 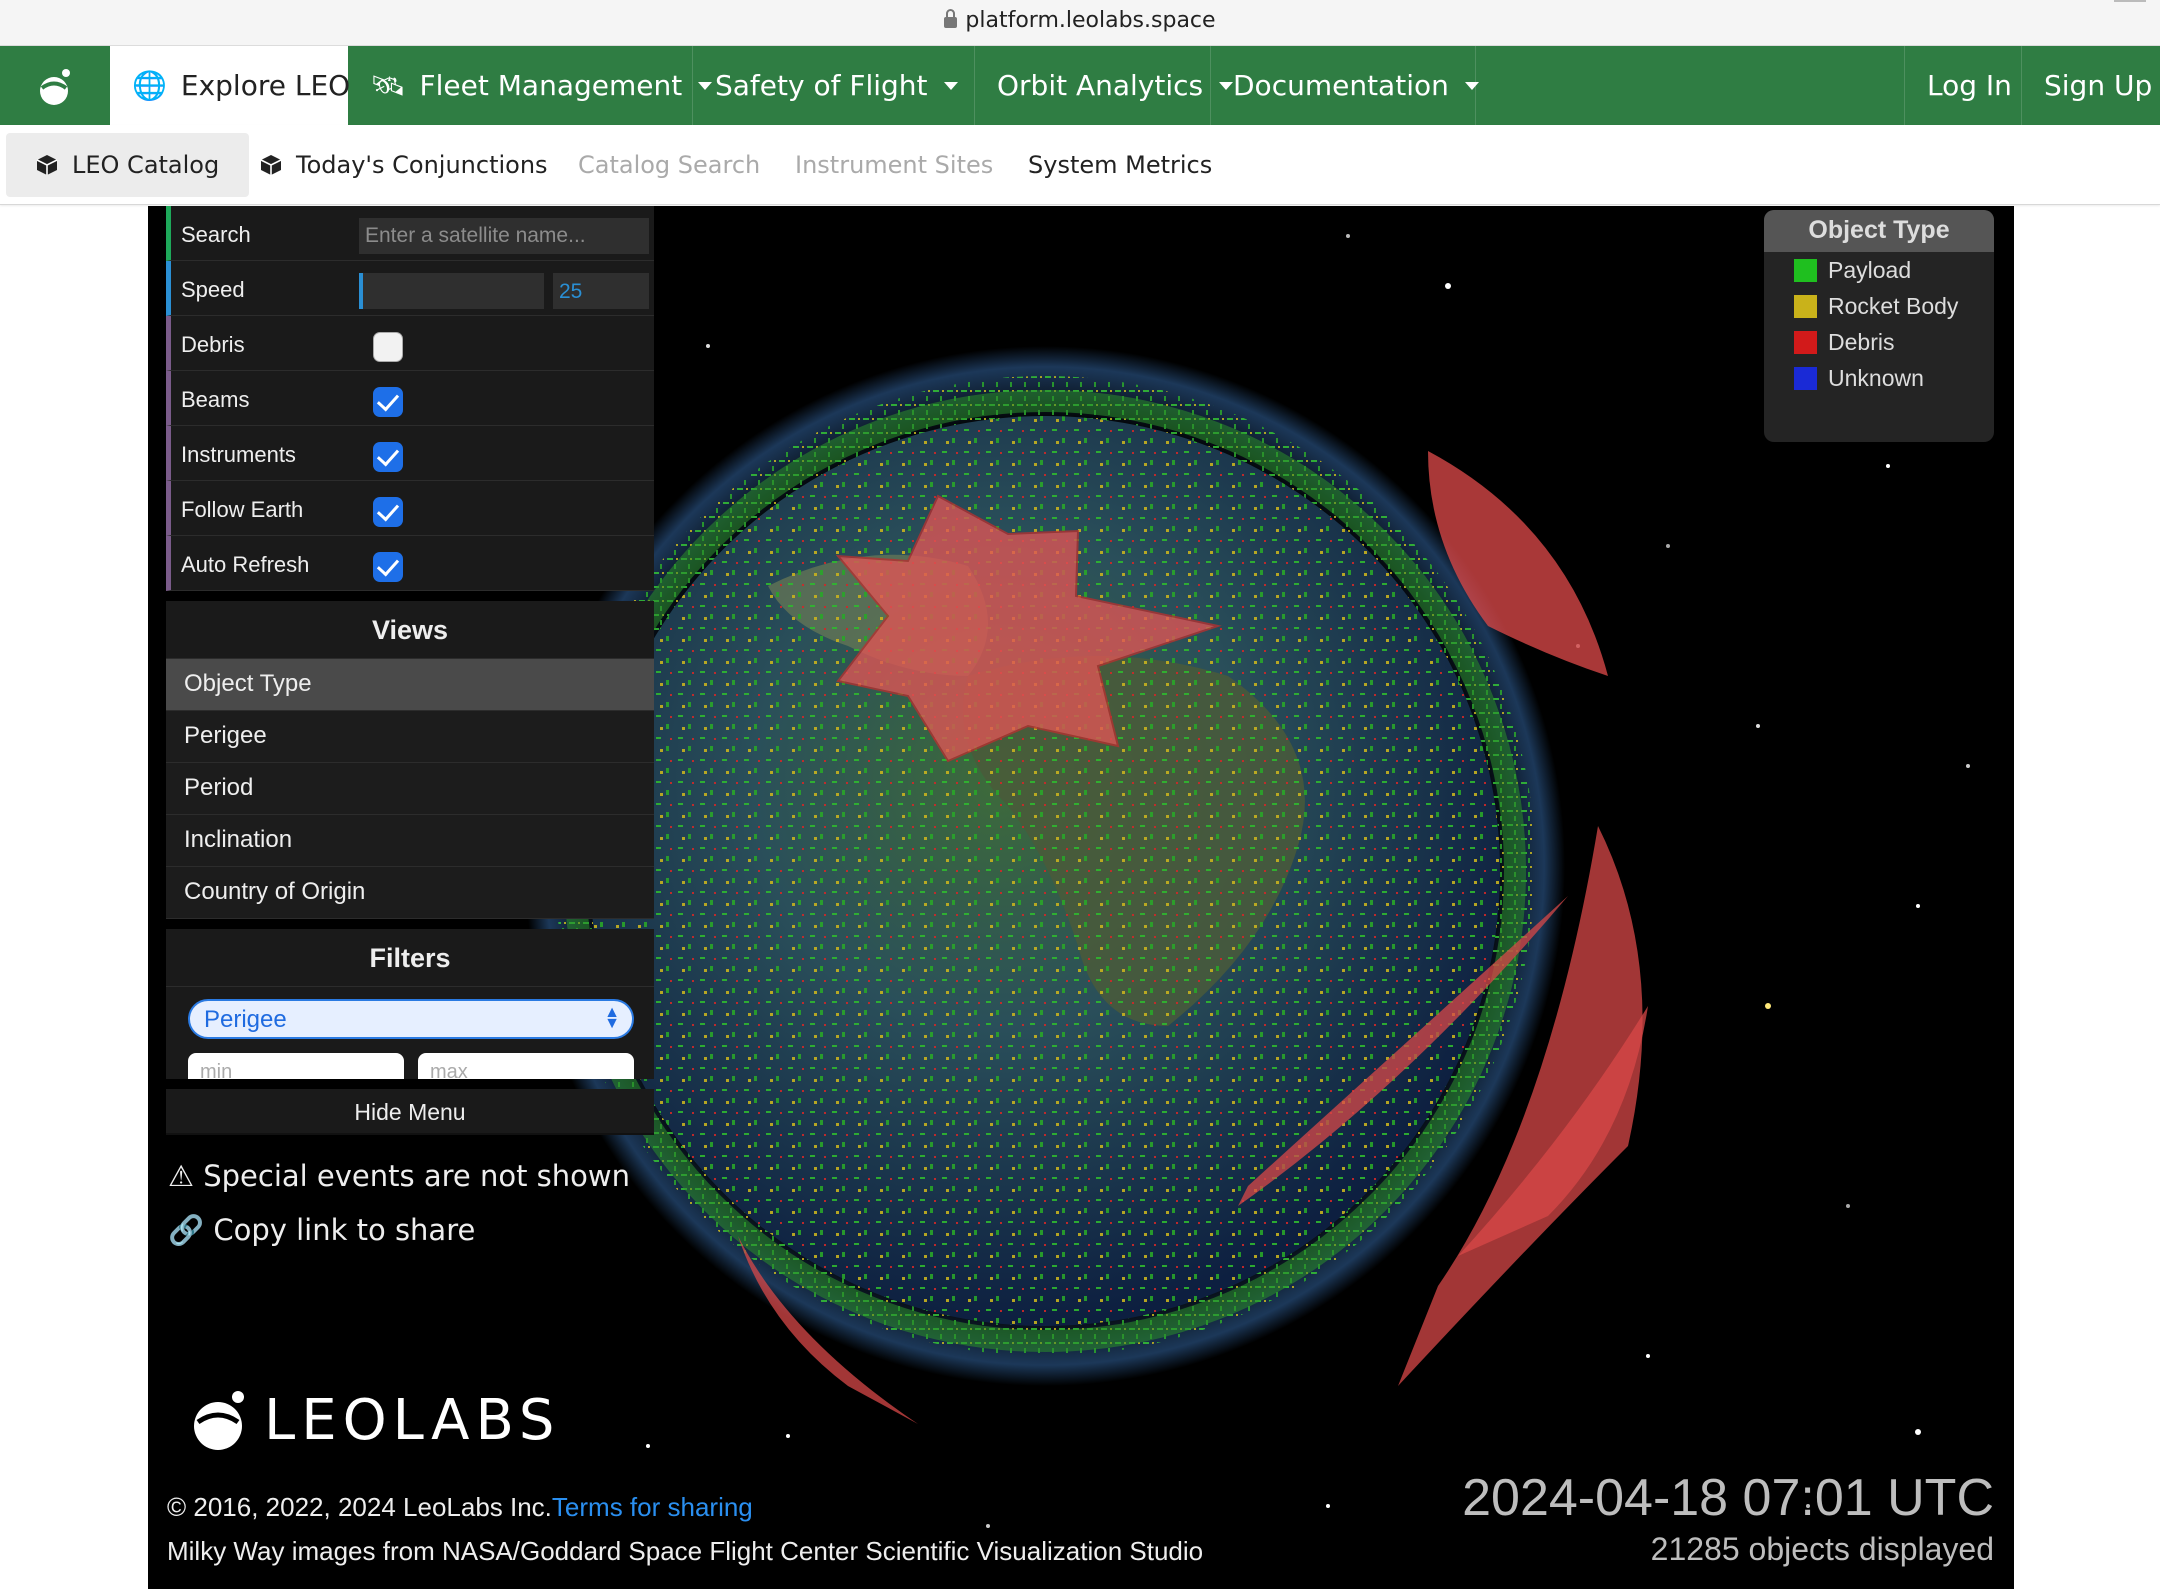 What do you see at coordinates (821, 85) in the screenshot?
I see `nav-safety-of-flight-label: Safety of Flight` at bounding box center [821, 85].